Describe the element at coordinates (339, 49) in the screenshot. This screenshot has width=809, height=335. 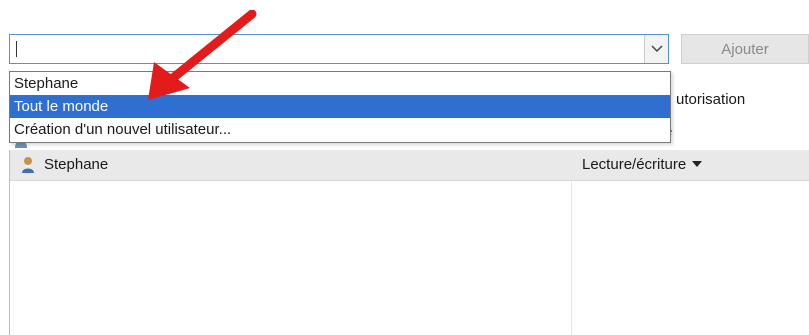
I see `user-combobox` at that location.